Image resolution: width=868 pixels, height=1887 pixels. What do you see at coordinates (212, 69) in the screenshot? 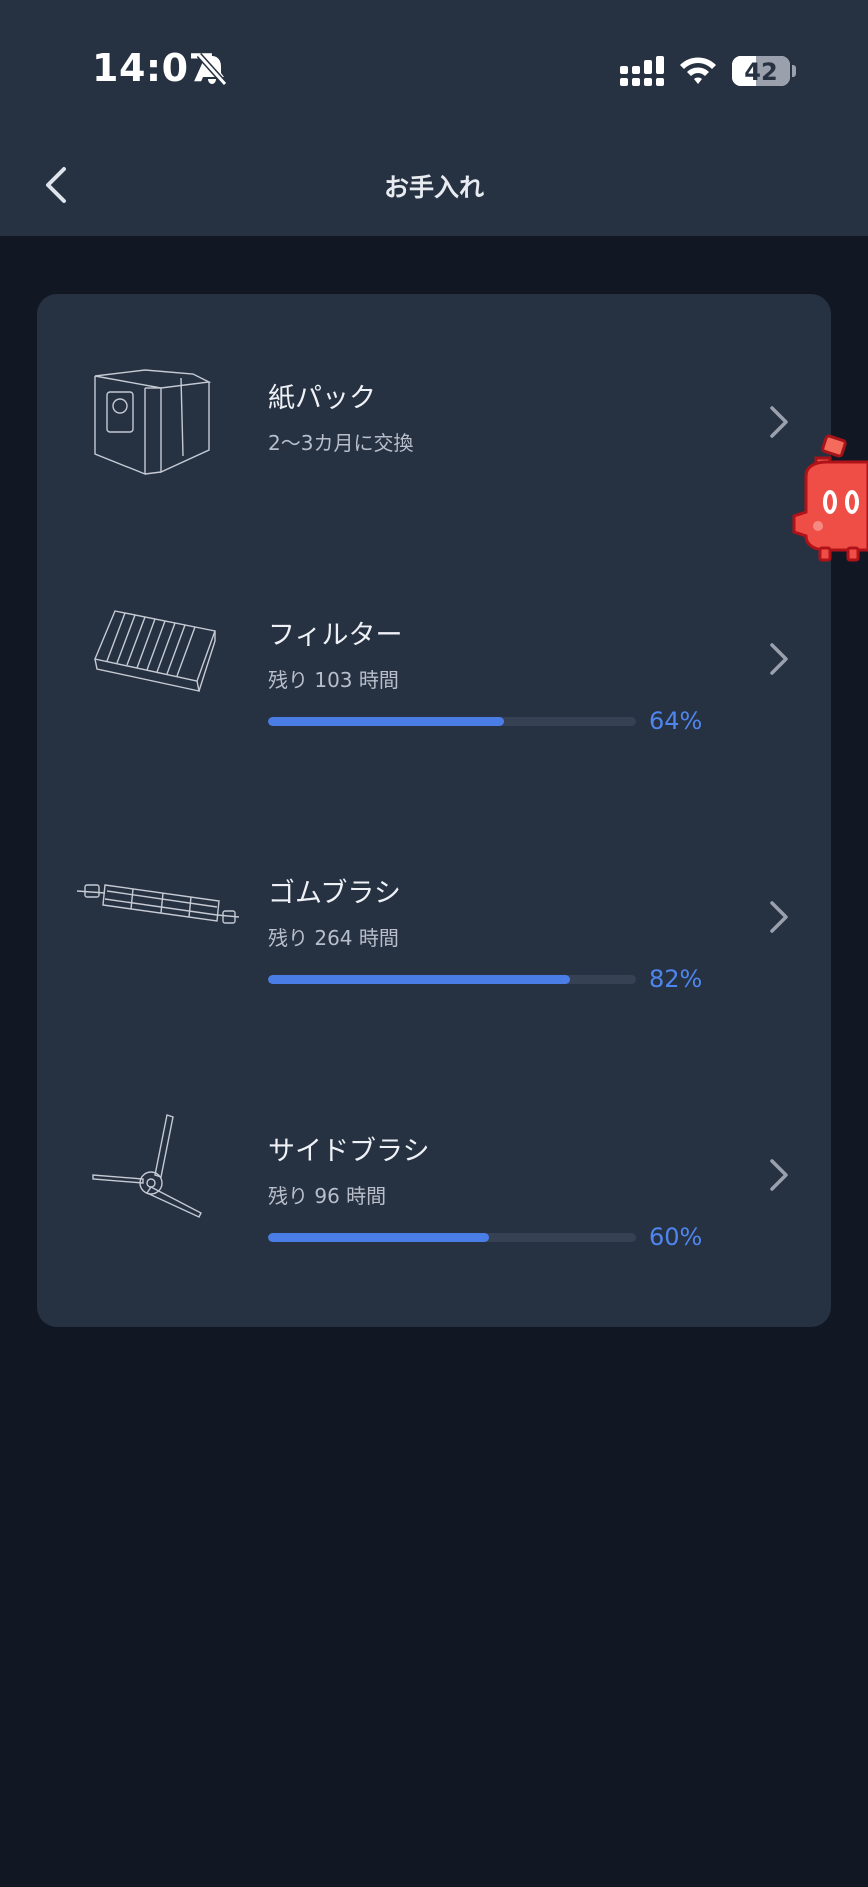
I see `bell-slash-icon` at bounding box center [212, 69].